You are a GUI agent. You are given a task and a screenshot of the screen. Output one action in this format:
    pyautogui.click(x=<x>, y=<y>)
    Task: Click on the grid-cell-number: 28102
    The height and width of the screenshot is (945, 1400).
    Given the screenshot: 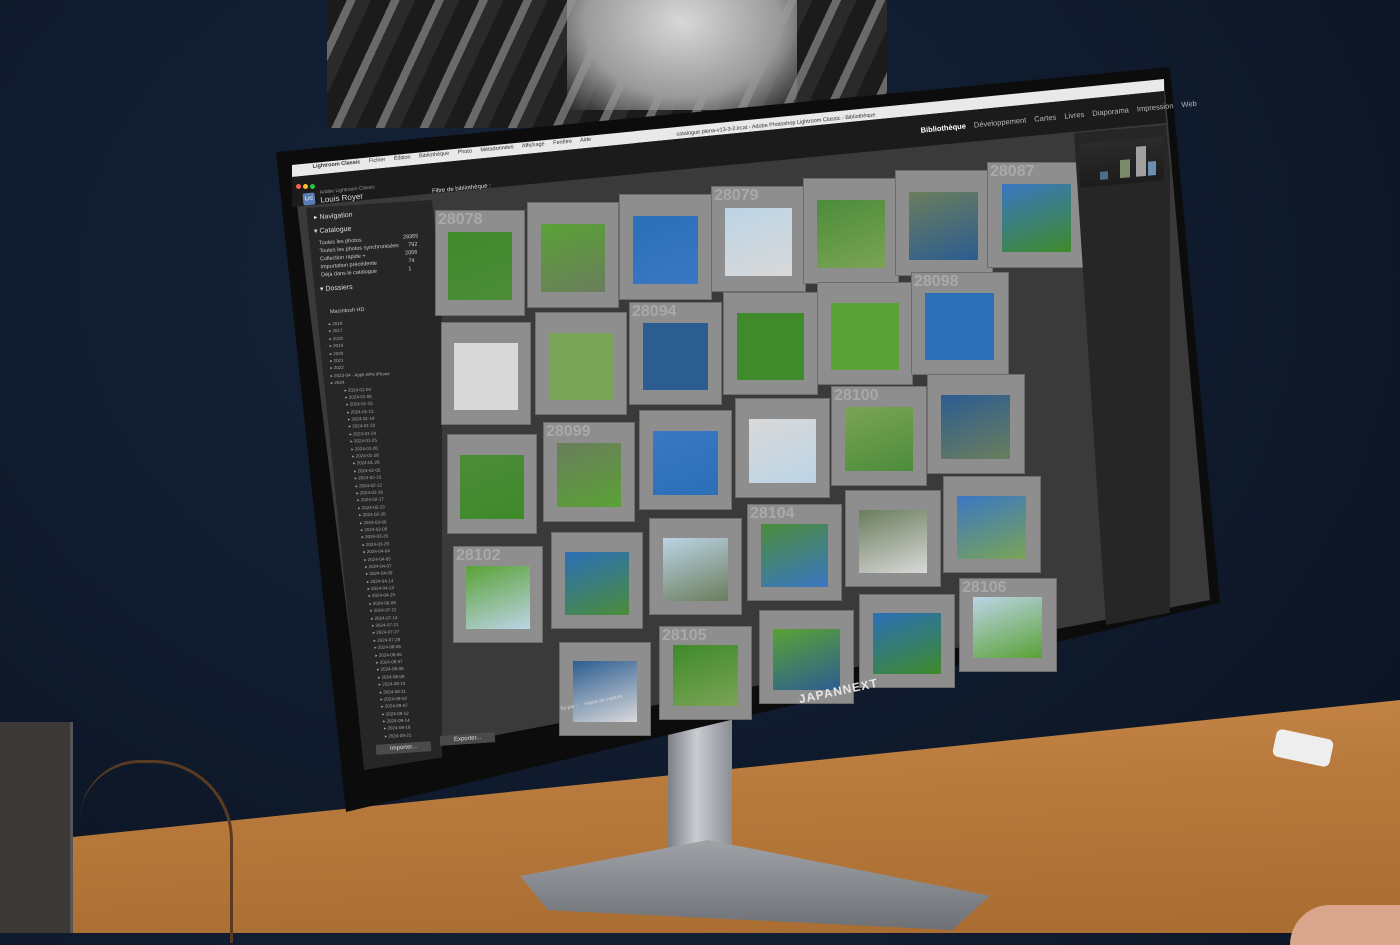 What is the action you would take?
    pyautogui.click(x=478, y=555)
    